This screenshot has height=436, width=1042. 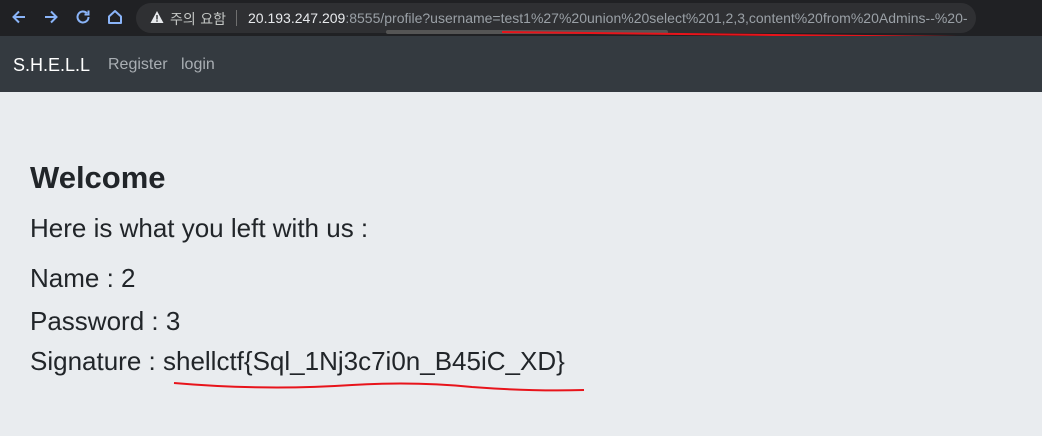 What do you see at coordinates (198, 65) in the screenshot?
I see `nav-link-login: login` at bounding box center [198, 65].